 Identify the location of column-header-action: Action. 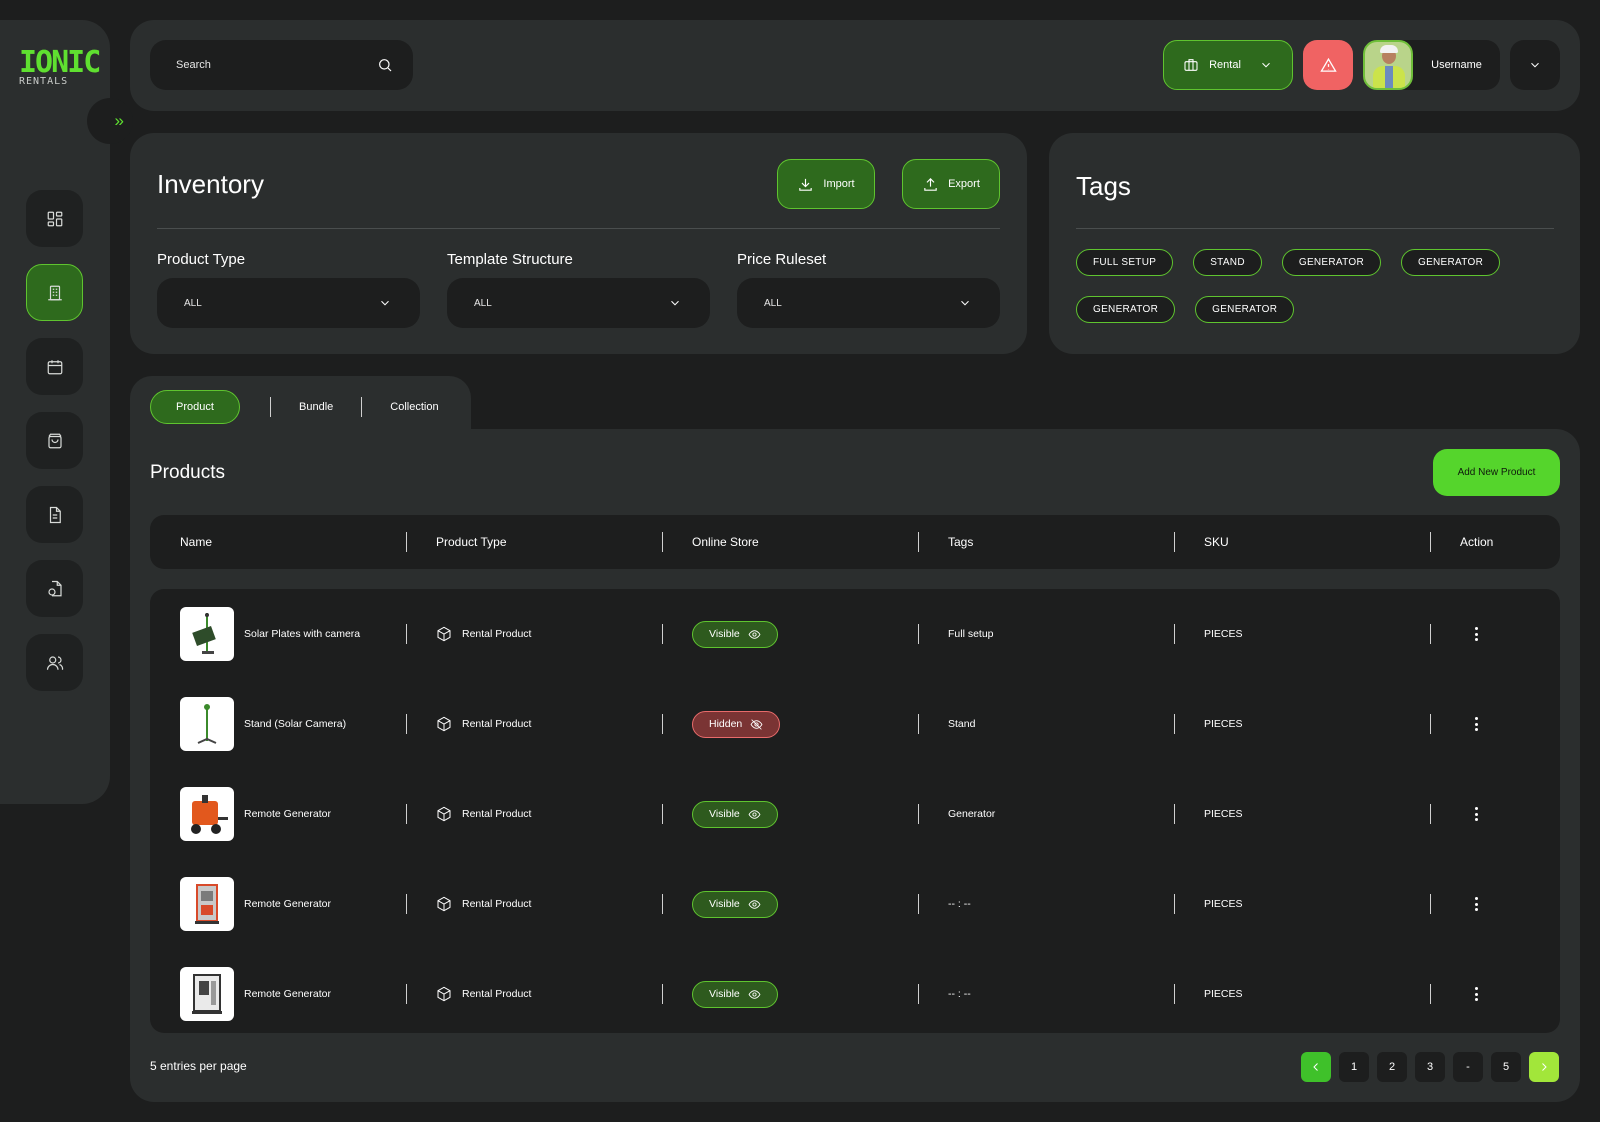
(1477, 542).